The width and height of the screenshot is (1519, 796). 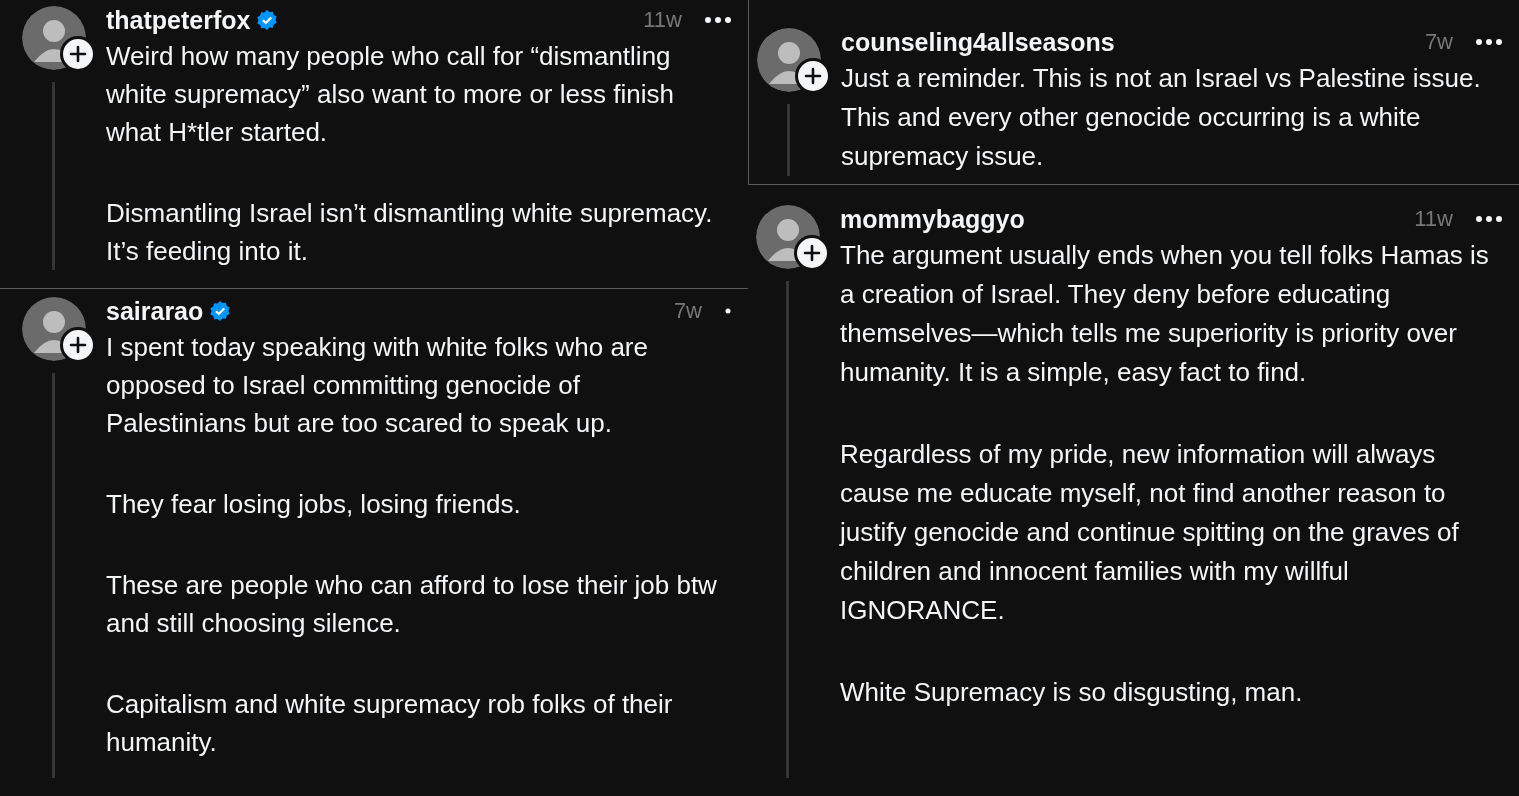 I want to click on post-text: Capitalism and white supremacy rob folks of their humanity., so click(x=390, y=723).